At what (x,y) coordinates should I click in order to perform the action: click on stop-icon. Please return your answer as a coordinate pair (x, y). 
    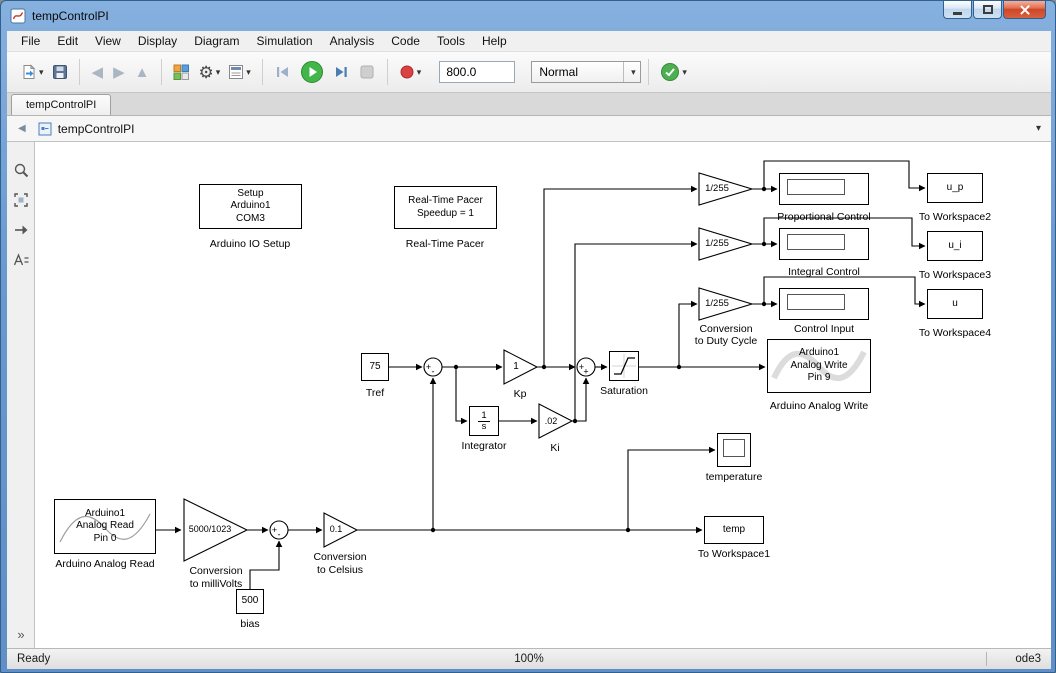
    Looking at the image, I should click on (367, 72).